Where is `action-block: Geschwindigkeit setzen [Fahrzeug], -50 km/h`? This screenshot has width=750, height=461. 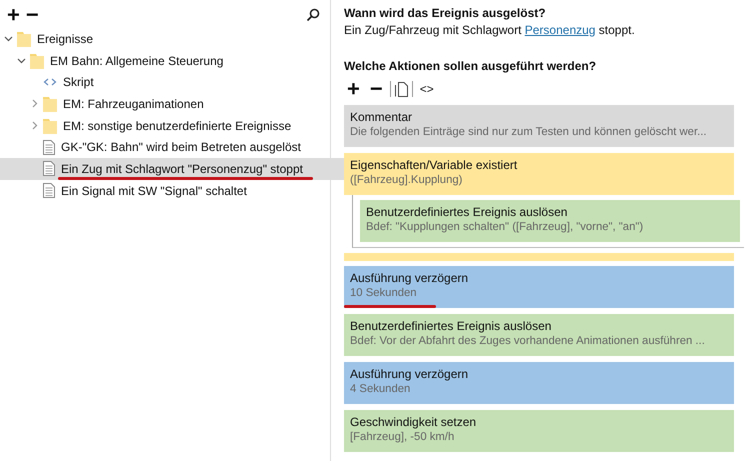 action-block: Geschwindigkeit setzen [Fahrzeug], -50 km/h is located at coordinates (539, 431).